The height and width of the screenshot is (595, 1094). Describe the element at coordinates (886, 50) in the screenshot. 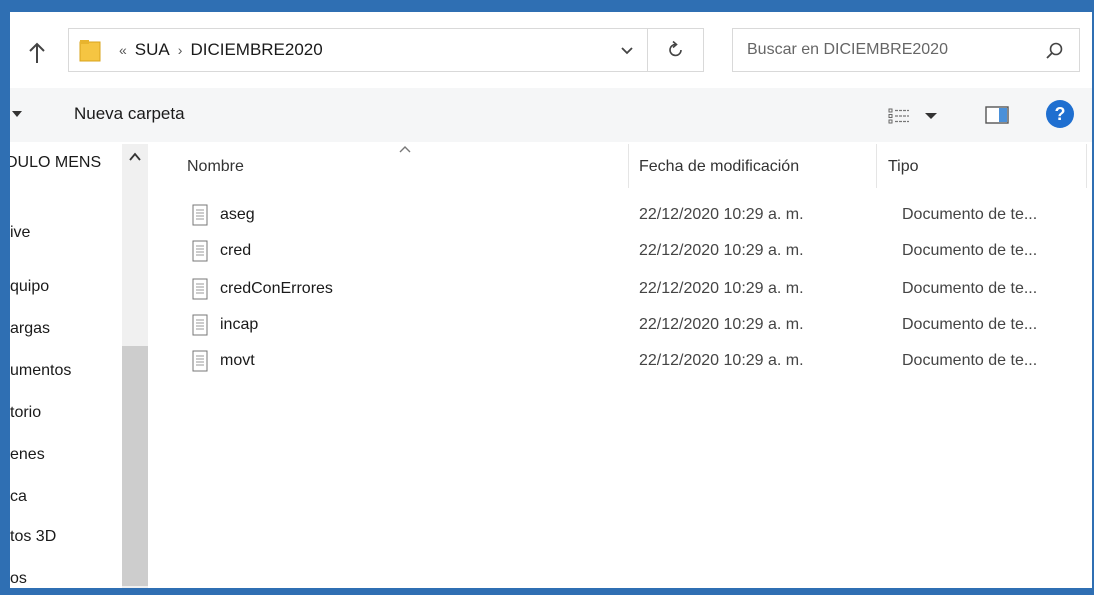

I see `search-input` at that location.